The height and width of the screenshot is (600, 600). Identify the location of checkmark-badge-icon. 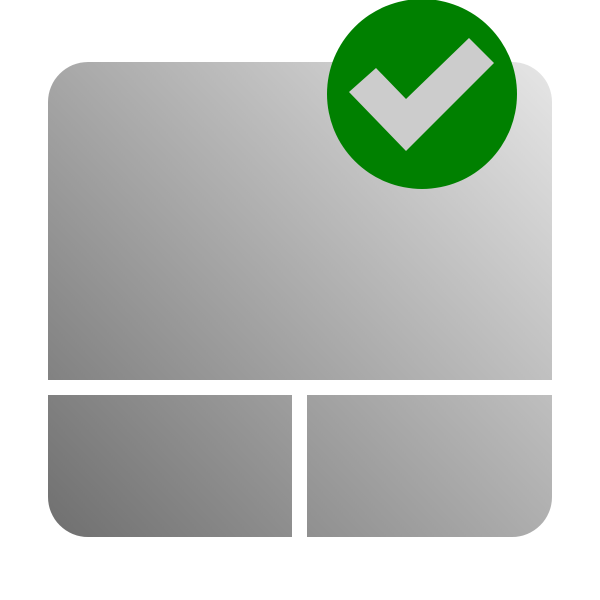
(422, 94).